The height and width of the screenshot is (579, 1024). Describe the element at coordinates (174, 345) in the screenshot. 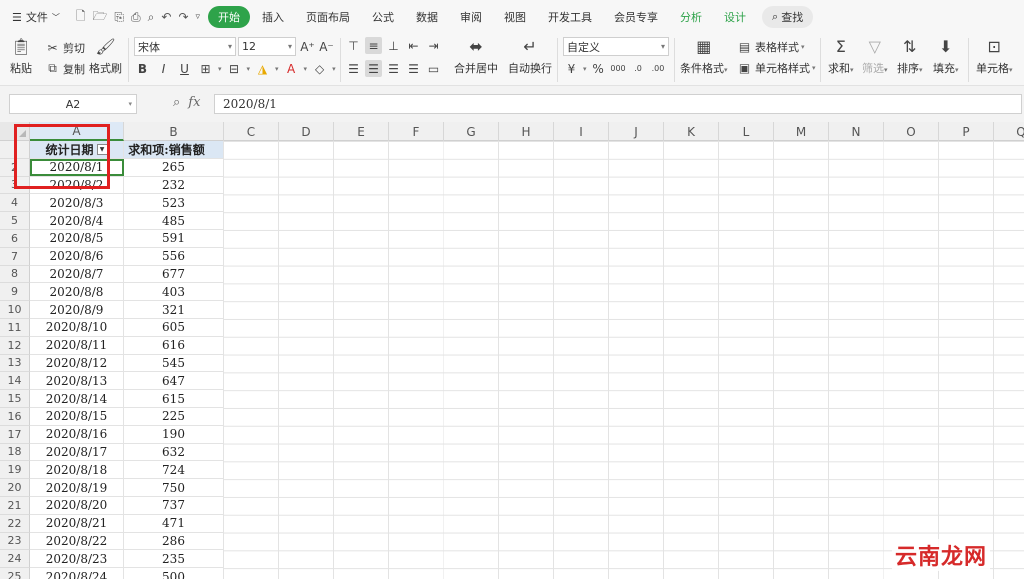

I see `sales-cell: 616` at that location.